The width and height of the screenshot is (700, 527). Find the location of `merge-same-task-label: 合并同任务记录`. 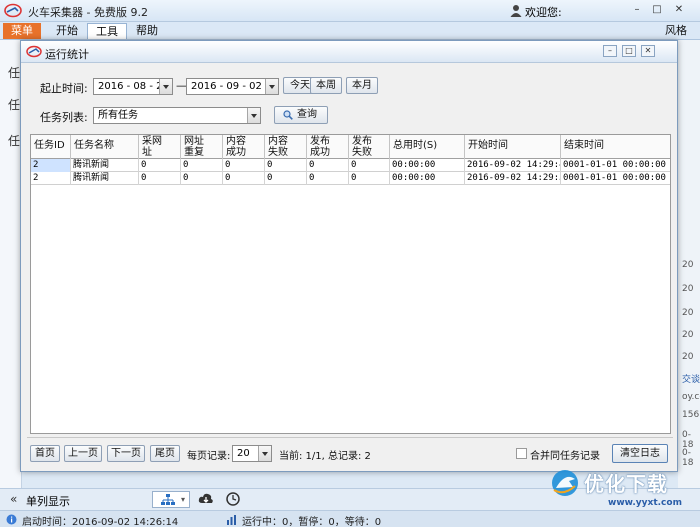

merge-same-task-label: 合并同任务记录 is located at coordinates (565, 454).